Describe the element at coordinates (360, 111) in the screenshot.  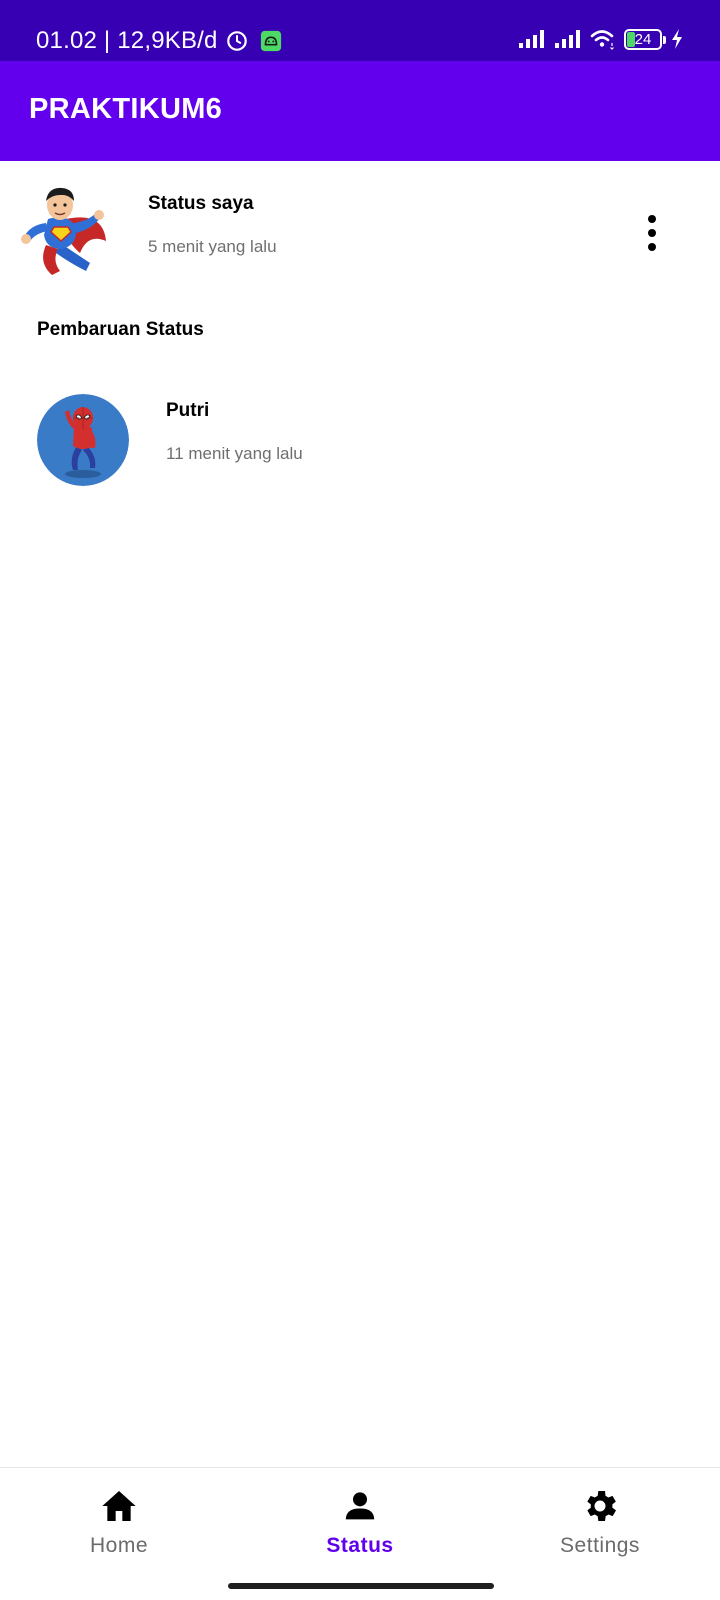
I see `app-bar: PRAKTIKUM6` at that location.